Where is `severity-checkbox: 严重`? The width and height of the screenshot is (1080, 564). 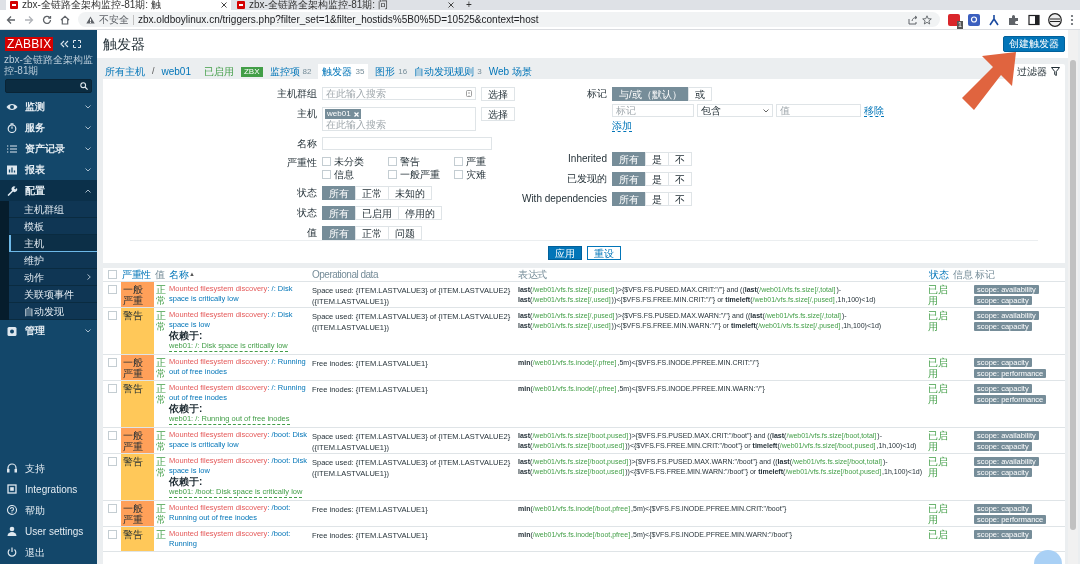
severity-checkbox: 严重 is located at coordinates (484, 161).